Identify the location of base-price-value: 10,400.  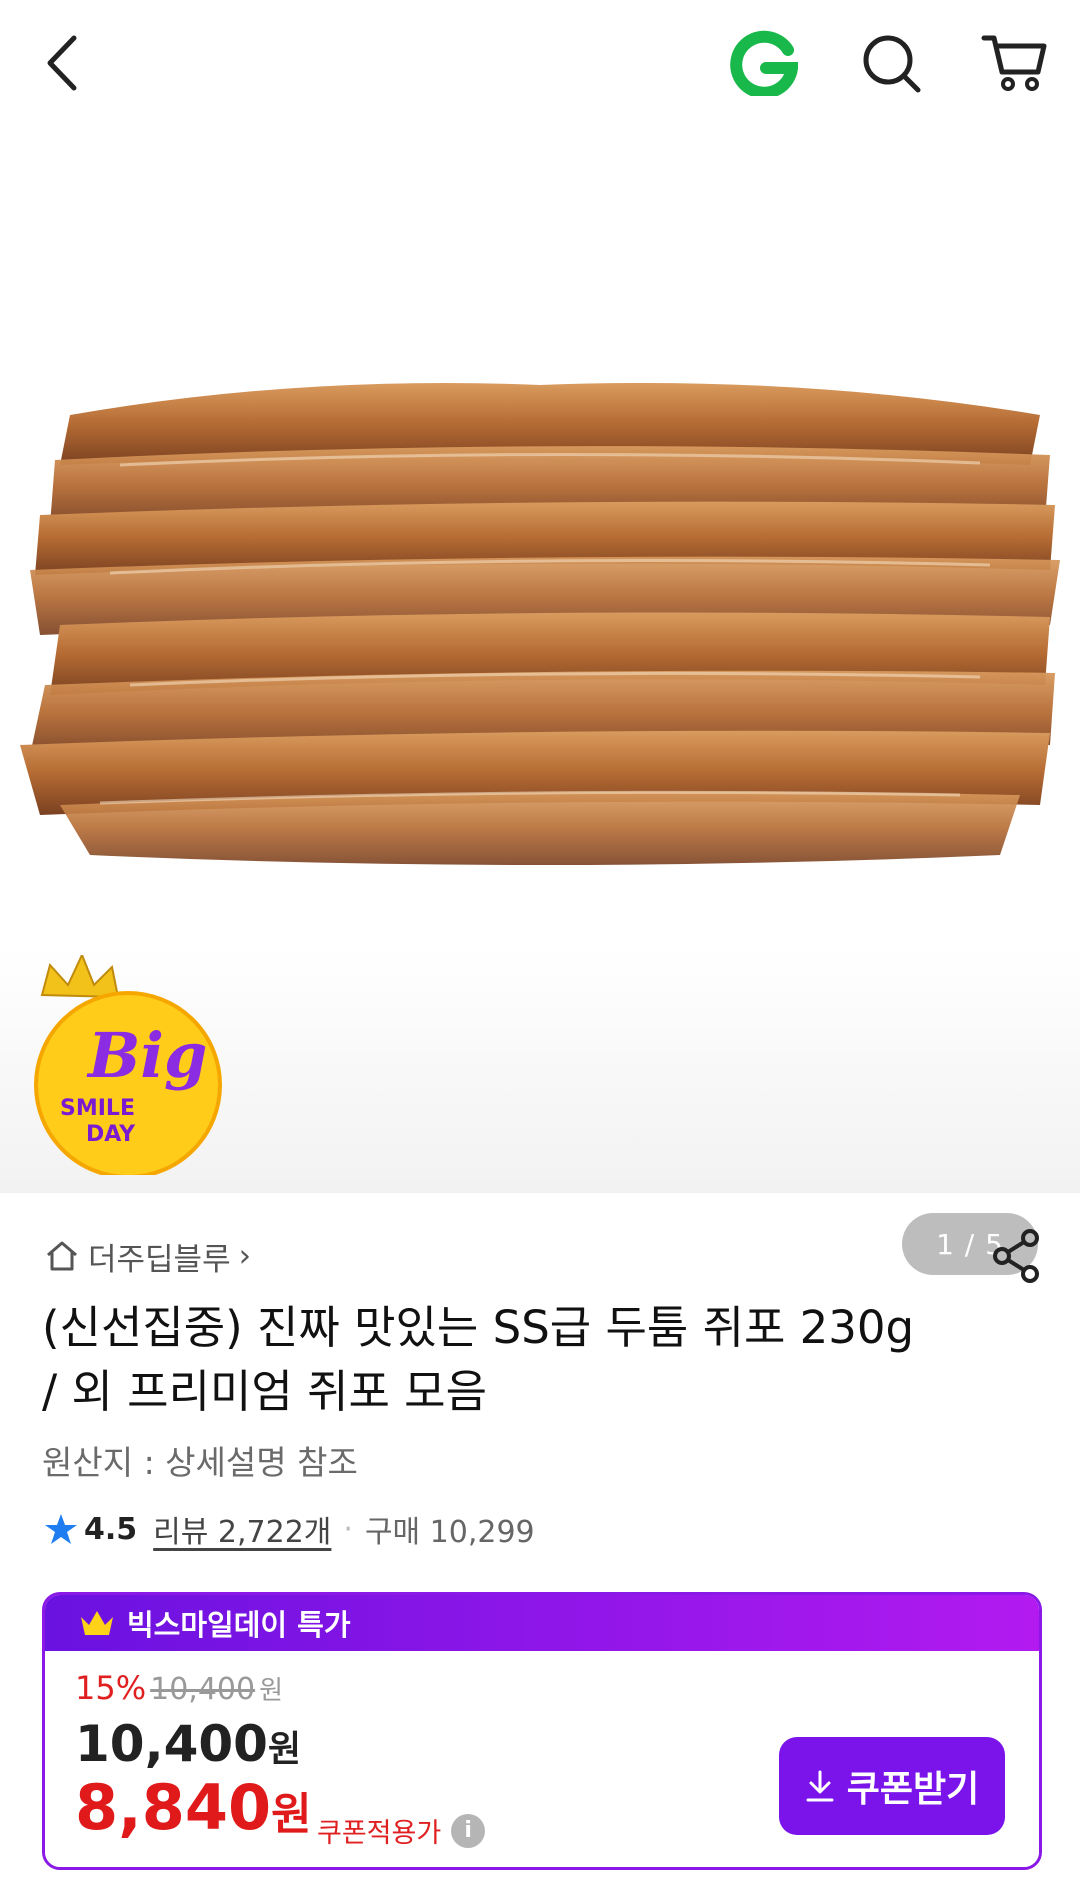
(171, 1744).